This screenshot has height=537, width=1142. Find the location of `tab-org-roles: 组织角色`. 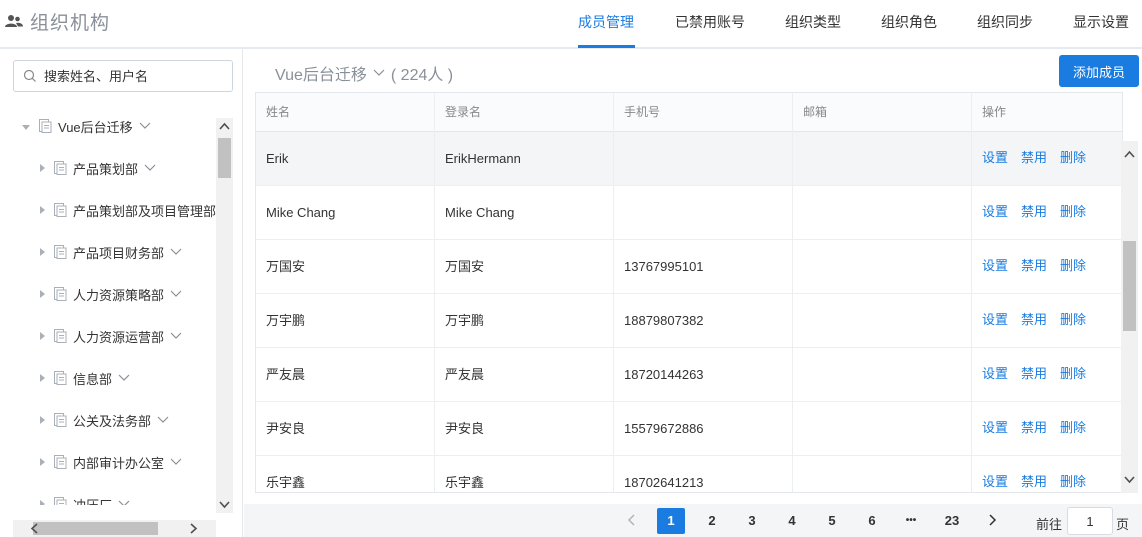

tab-org-roles: 组织角色 is located at coordinates (909, 22).